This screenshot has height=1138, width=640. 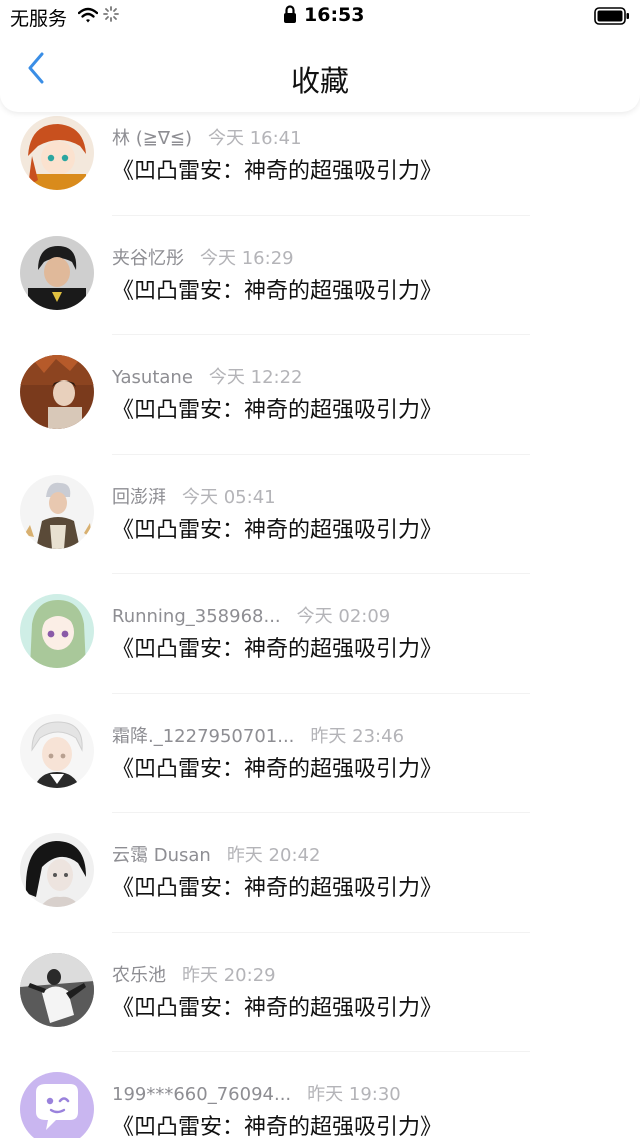 I want to click on timestamp: 今天 05:41, so click(x=229, y=497).